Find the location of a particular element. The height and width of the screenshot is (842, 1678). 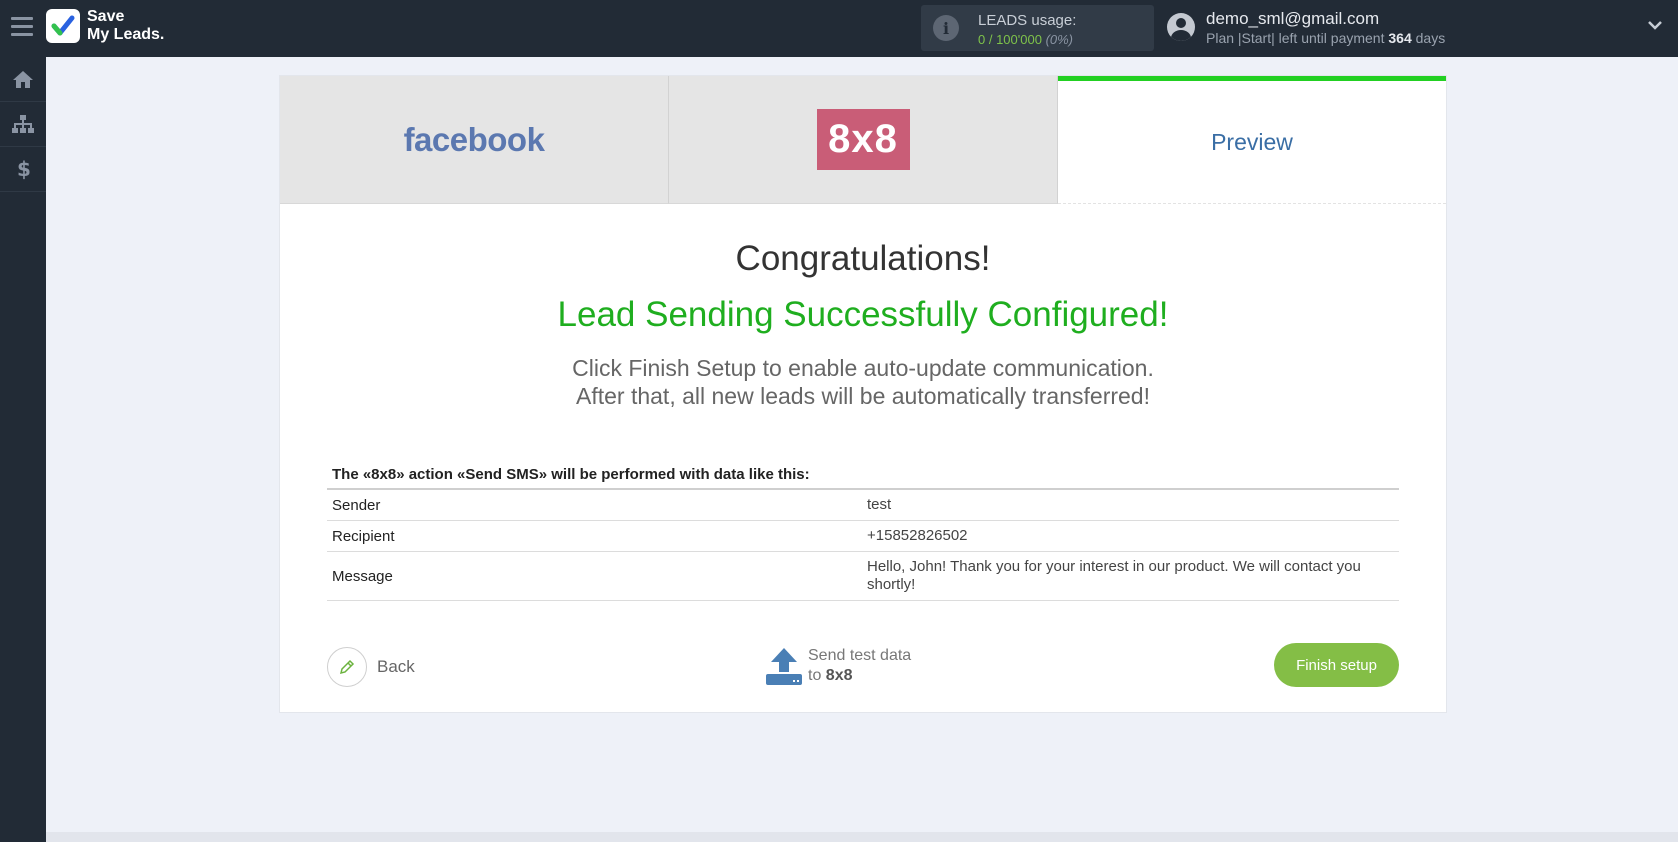

back-label: Back is located at coordinates (396, 666).